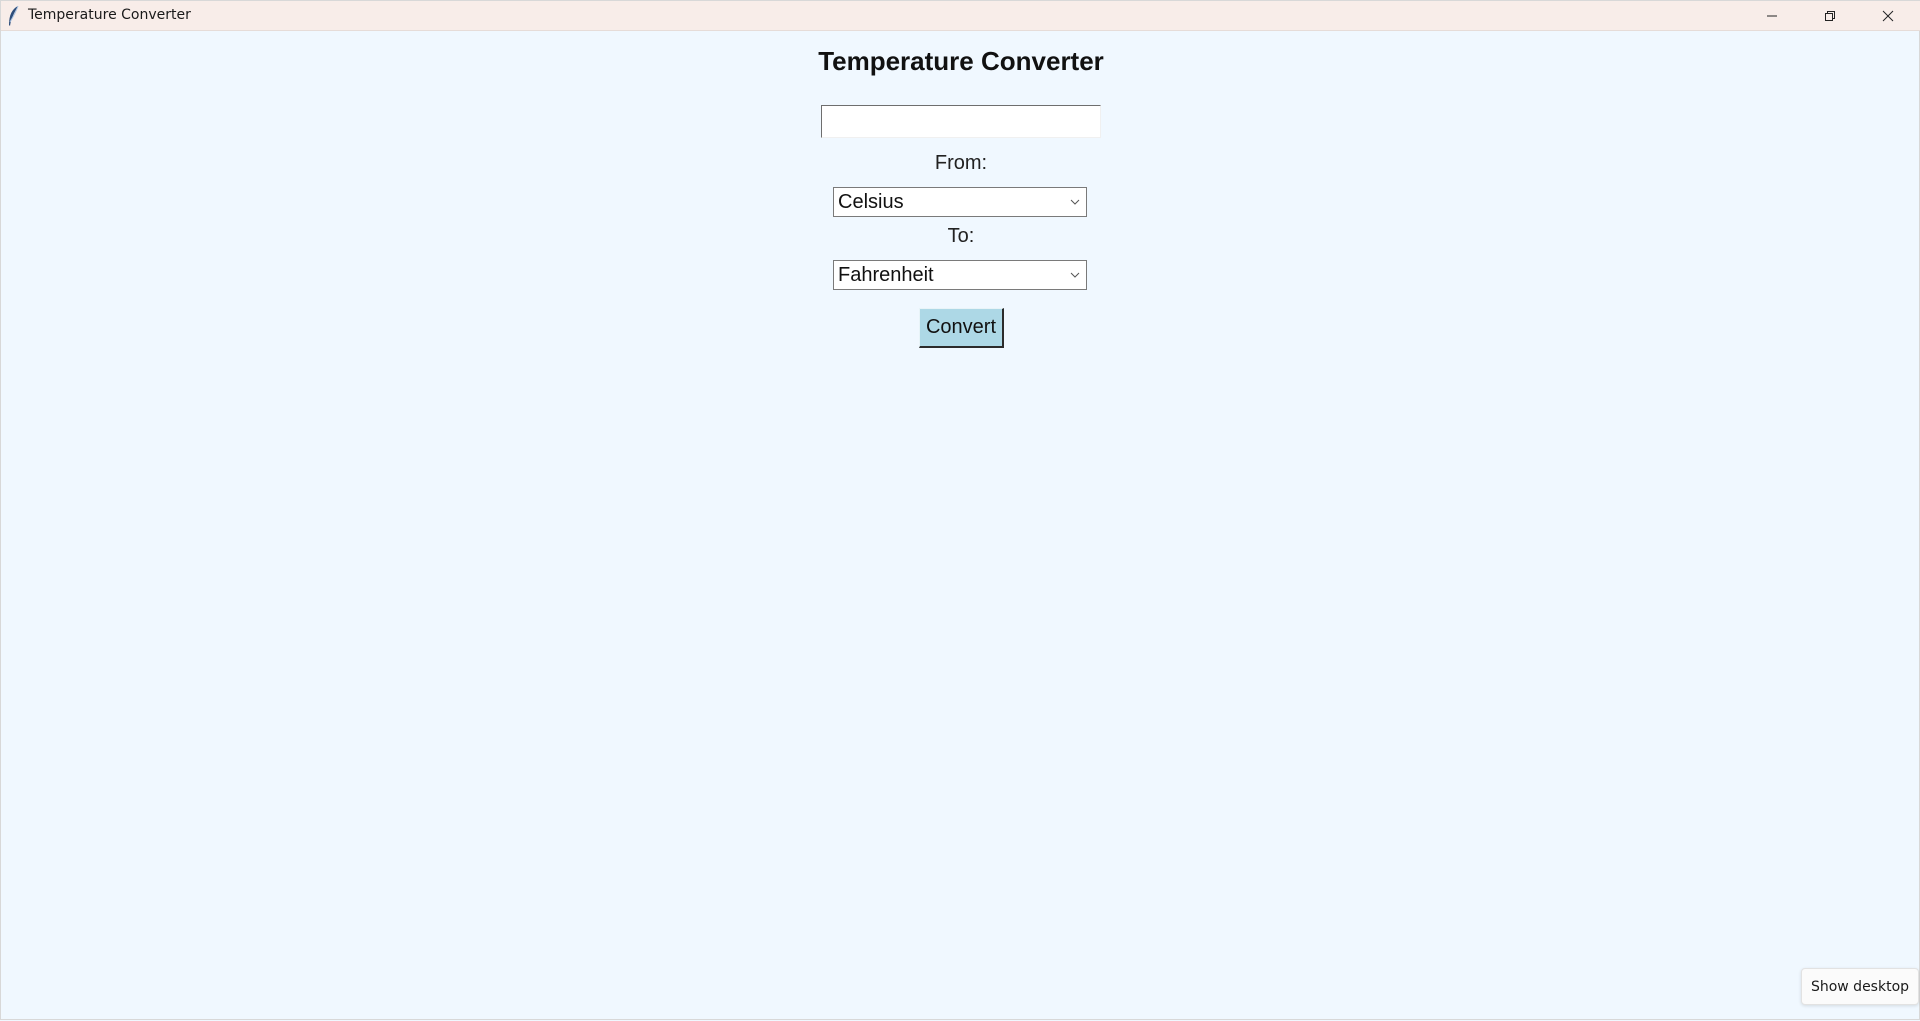 The height and width of the screenshot is (1021, 1920). I want to click on temperature-input, so click(961, 121).